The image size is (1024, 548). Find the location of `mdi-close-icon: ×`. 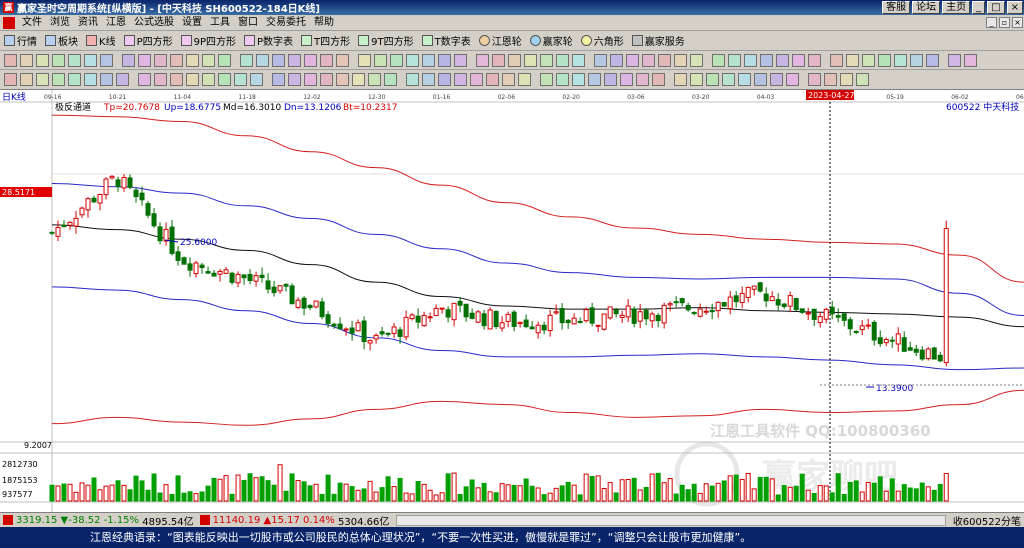

mdi-close-icon: × is located at coordinates (1017, 22).